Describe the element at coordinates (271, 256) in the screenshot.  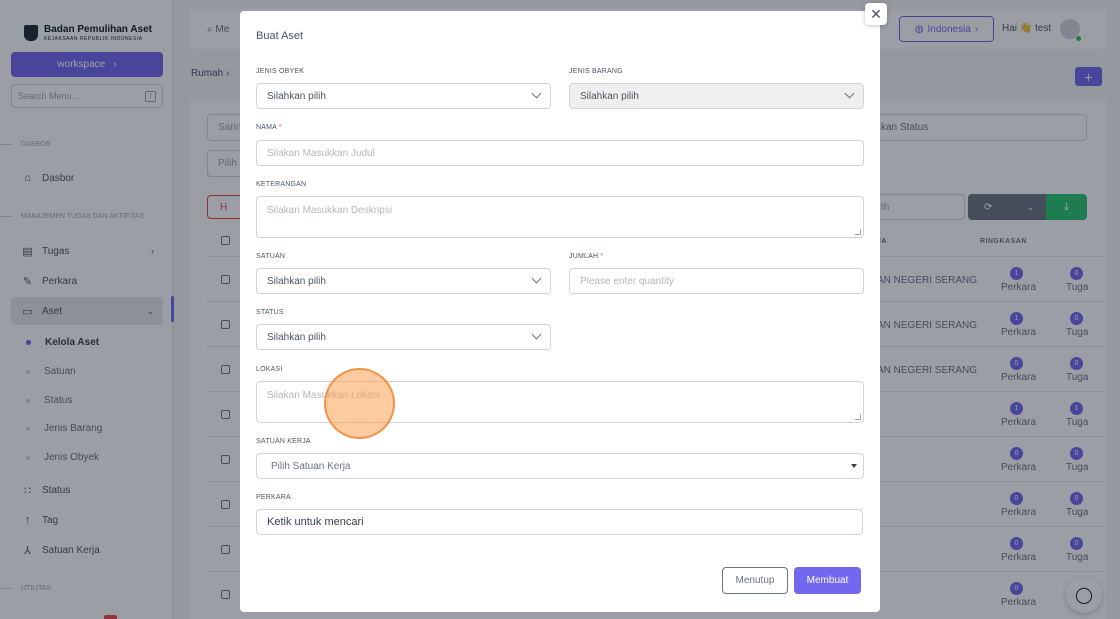
I see `label-satuan: SATUAN` at that location.